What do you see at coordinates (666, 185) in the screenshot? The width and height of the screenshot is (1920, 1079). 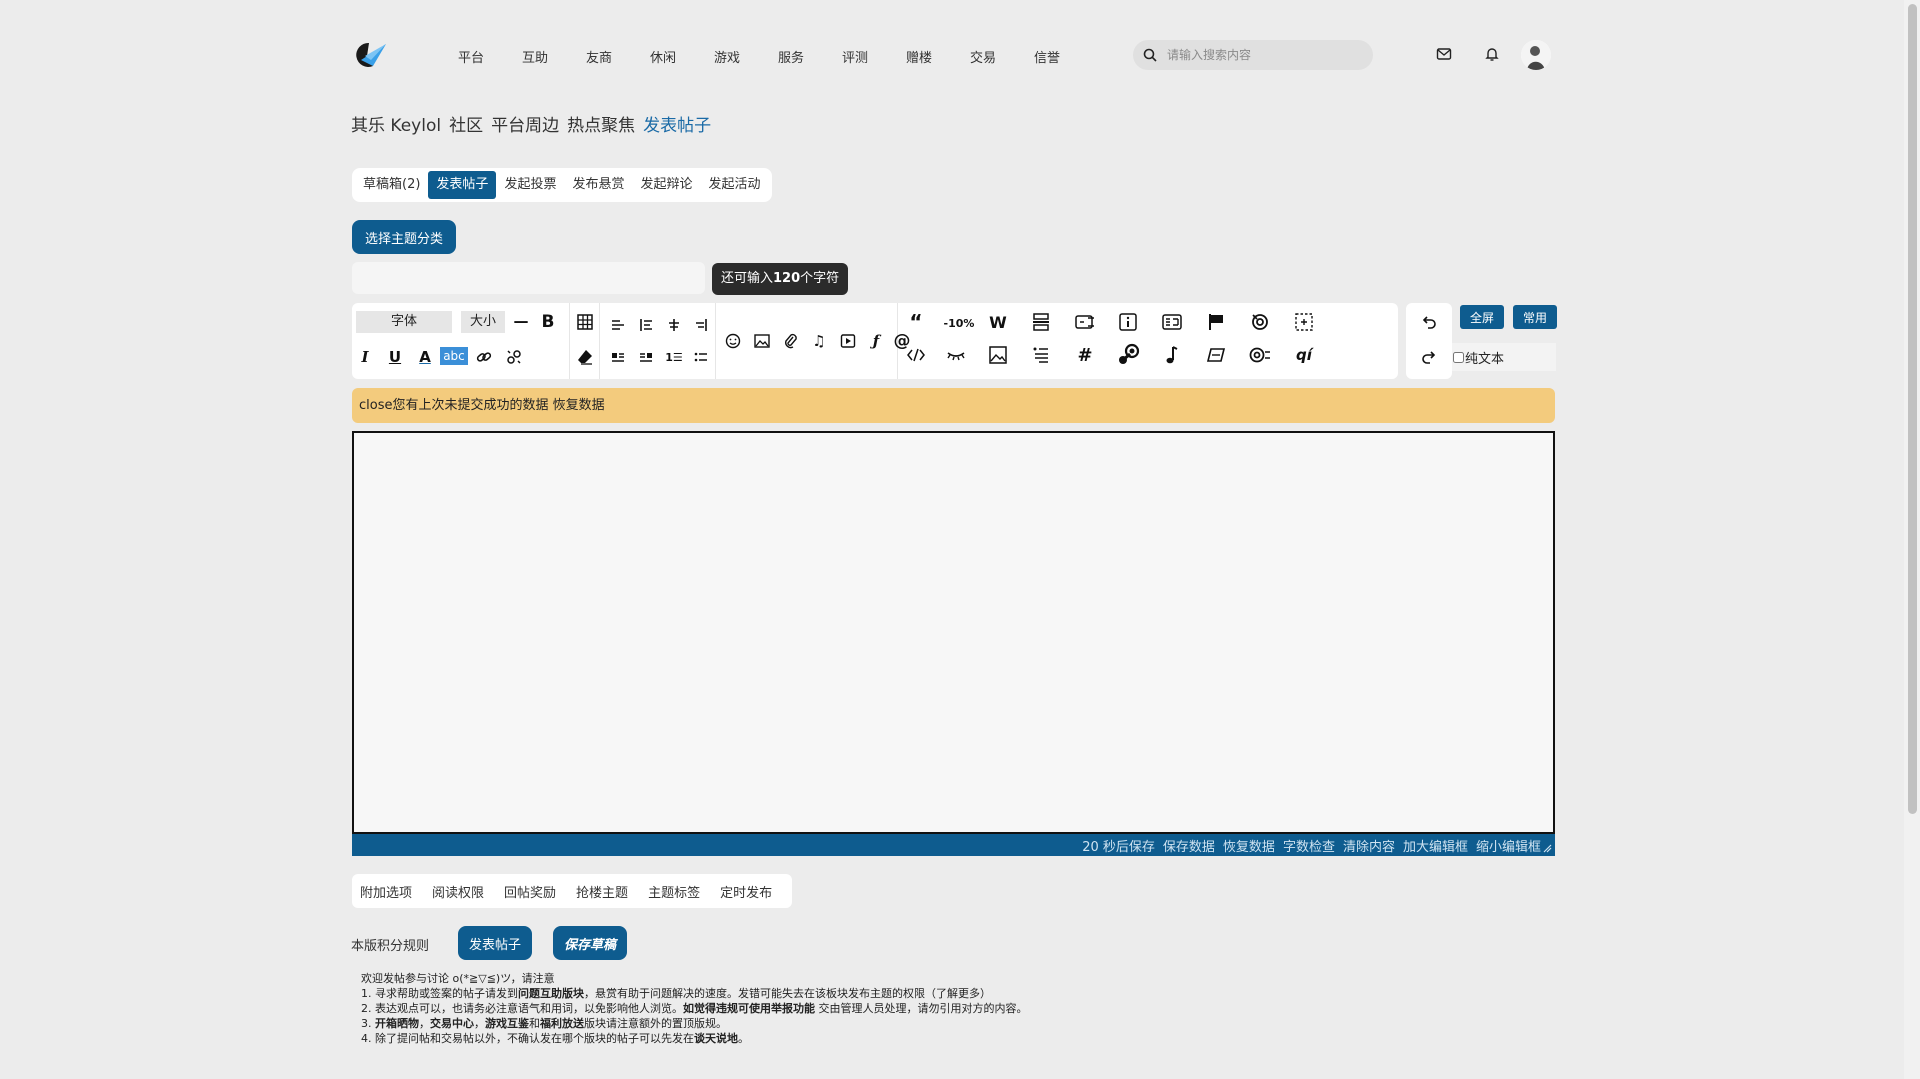 I see `tab-debate: 发起辩论` at bounding box center [666, 185].